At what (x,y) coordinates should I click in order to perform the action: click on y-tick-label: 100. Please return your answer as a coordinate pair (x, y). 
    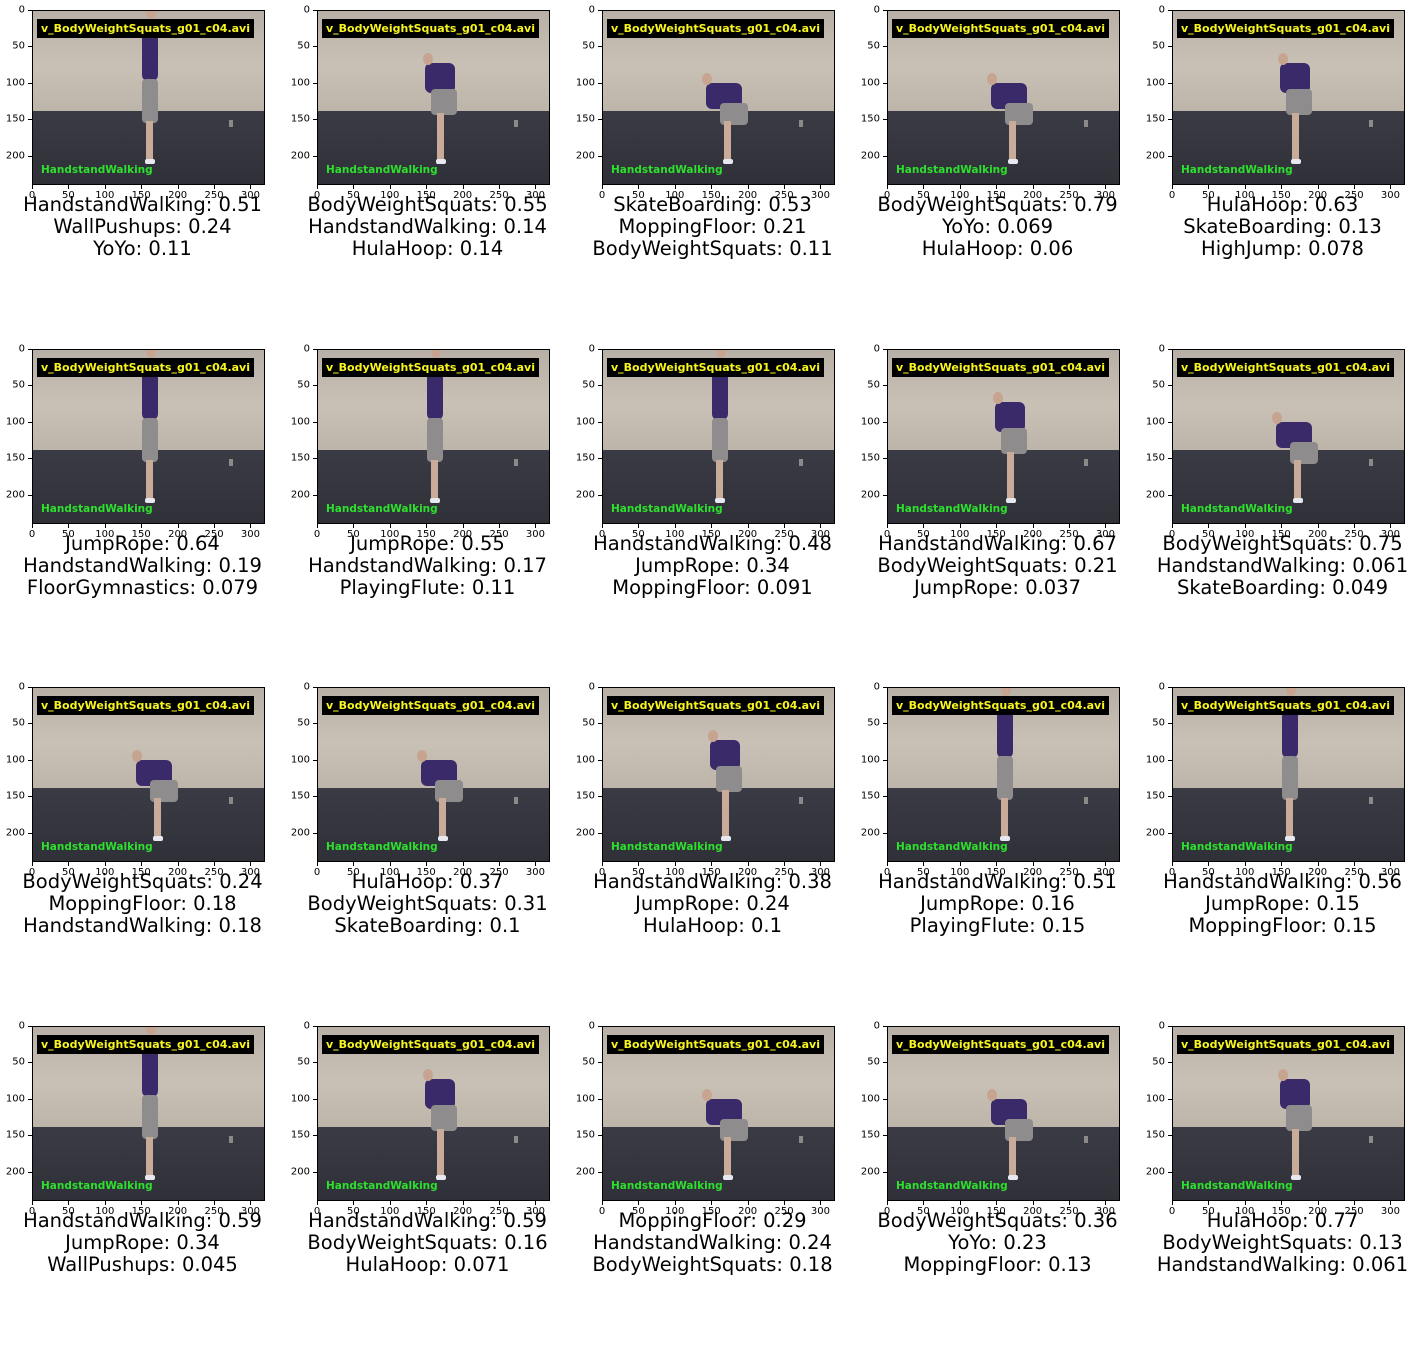
    Looking at the image, I should click on (585, 83).